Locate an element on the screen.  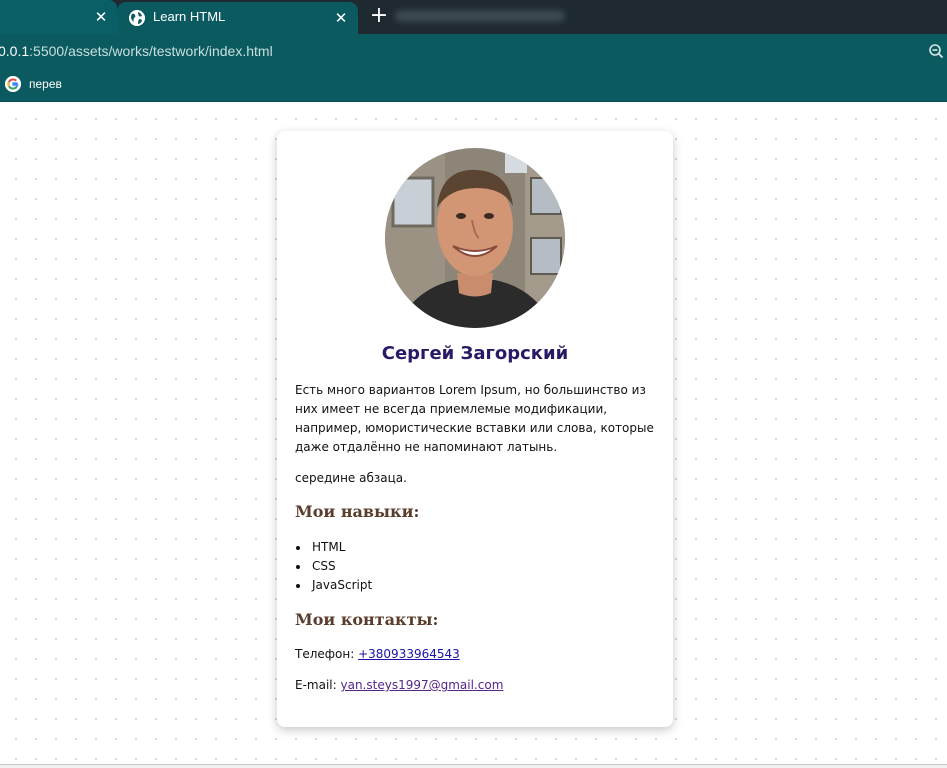
email-line: E-mail: yan.steys1997@gmail.com is located at coordinates (399, 685).